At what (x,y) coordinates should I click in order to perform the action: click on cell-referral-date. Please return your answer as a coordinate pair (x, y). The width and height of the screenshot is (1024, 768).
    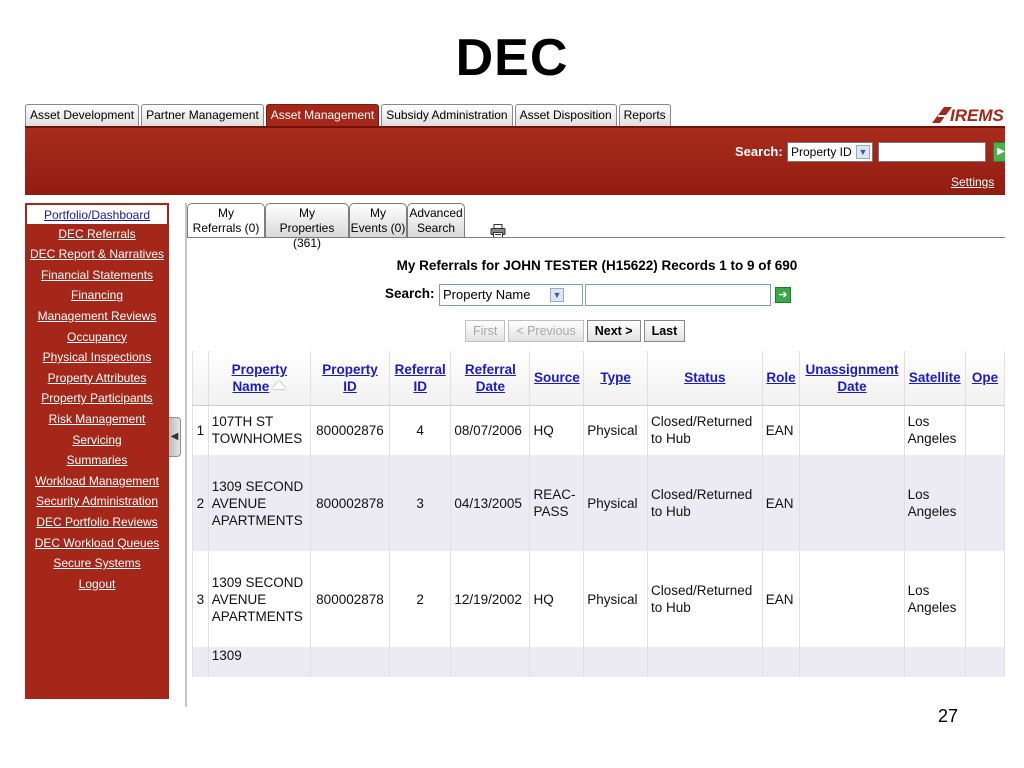
    Looking at the image, I should click on (490, 662).